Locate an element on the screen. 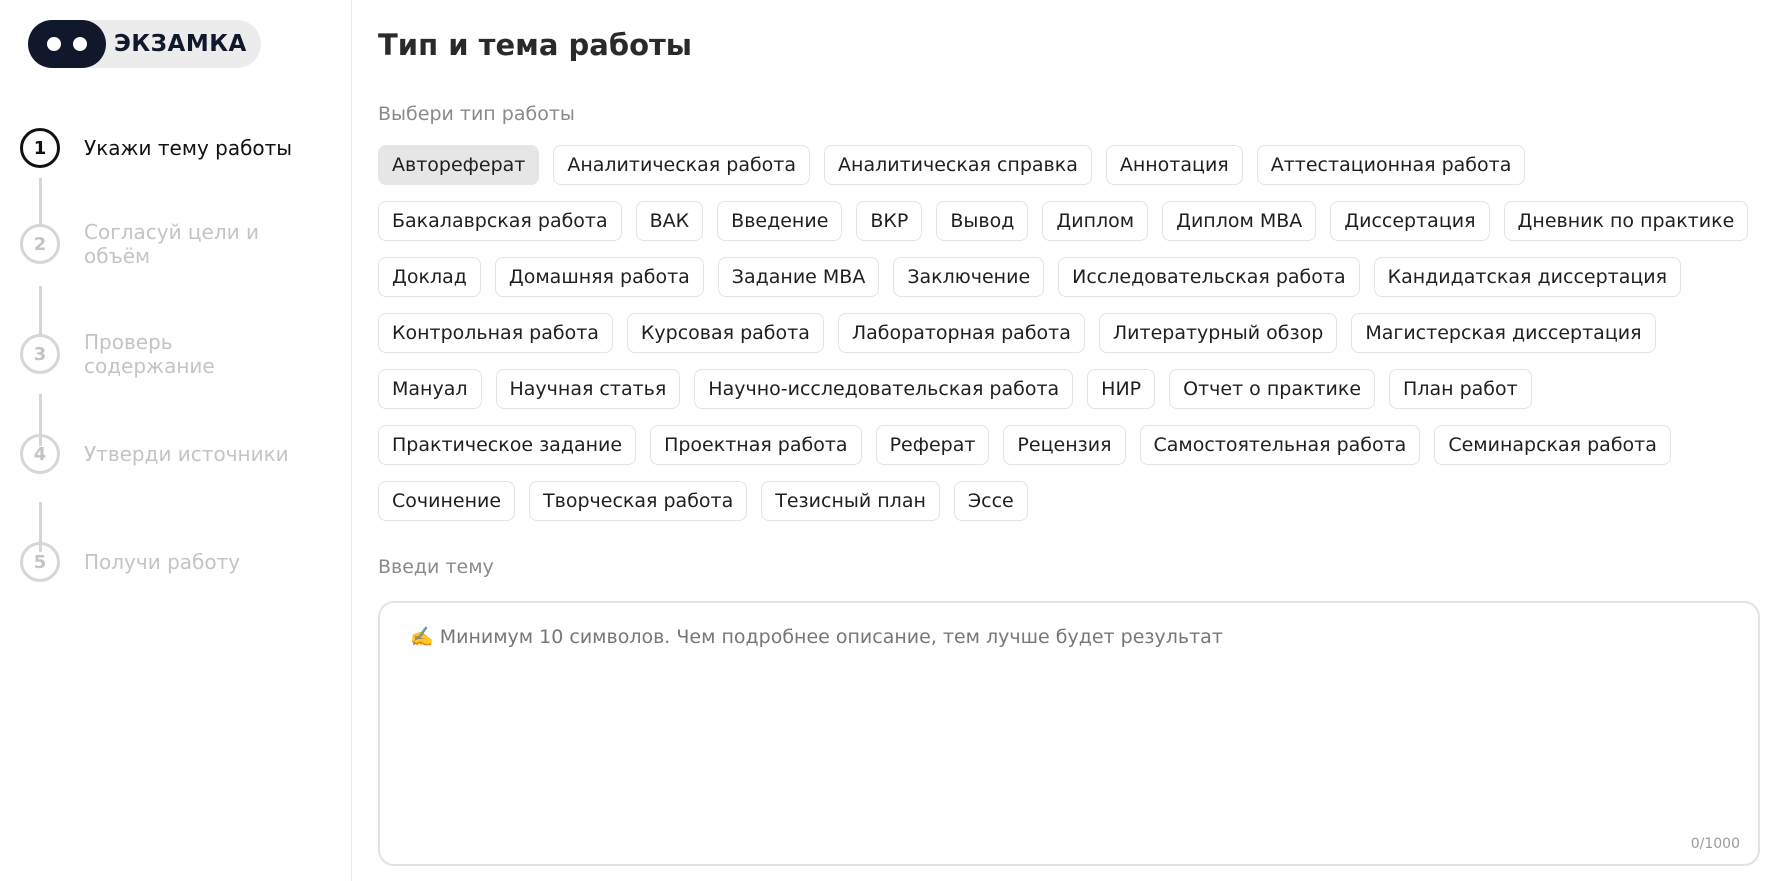  work-type-chip: Аналитическая работа is located at coordinates (682, 165).